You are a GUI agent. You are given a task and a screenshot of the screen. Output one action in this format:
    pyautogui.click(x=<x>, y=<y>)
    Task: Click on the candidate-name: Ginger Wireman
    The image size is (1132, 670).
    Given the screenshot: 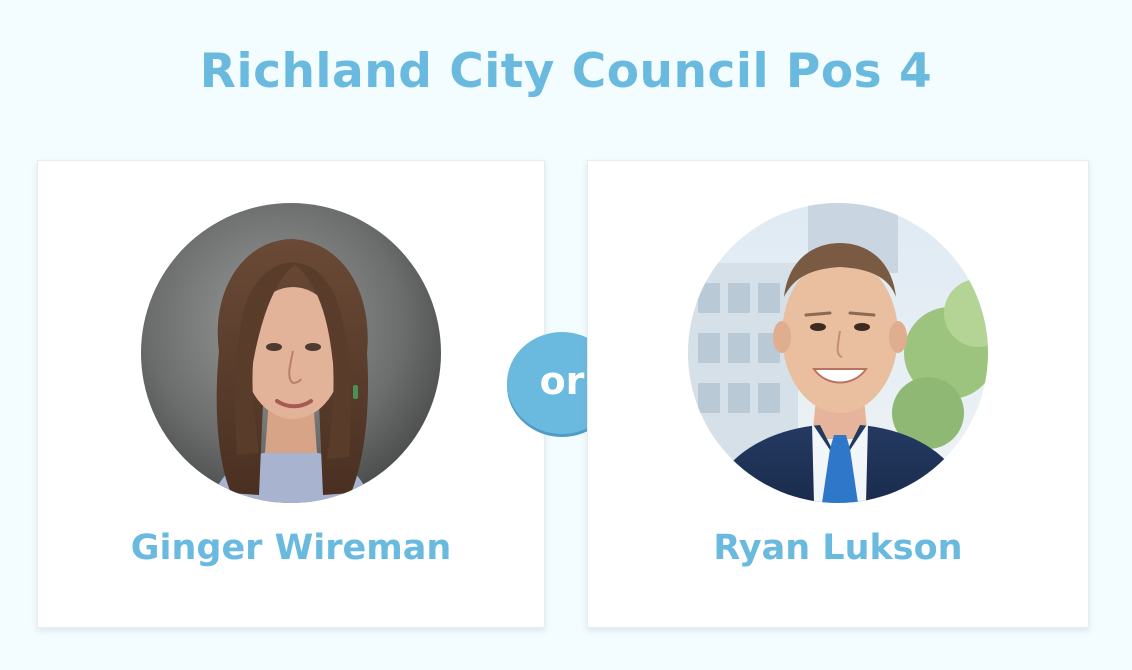 What is the action you would take?
    pyautogui.click(x=291, y=548)
    